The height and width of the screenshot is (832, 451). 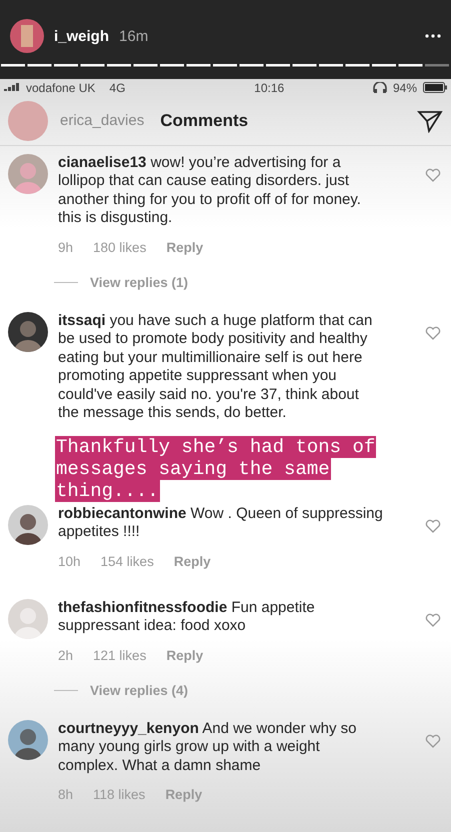 What do you see at coordinates (379, 87) in the screenshot?
I see `headphones-icon` at bounding box center [379, 87].